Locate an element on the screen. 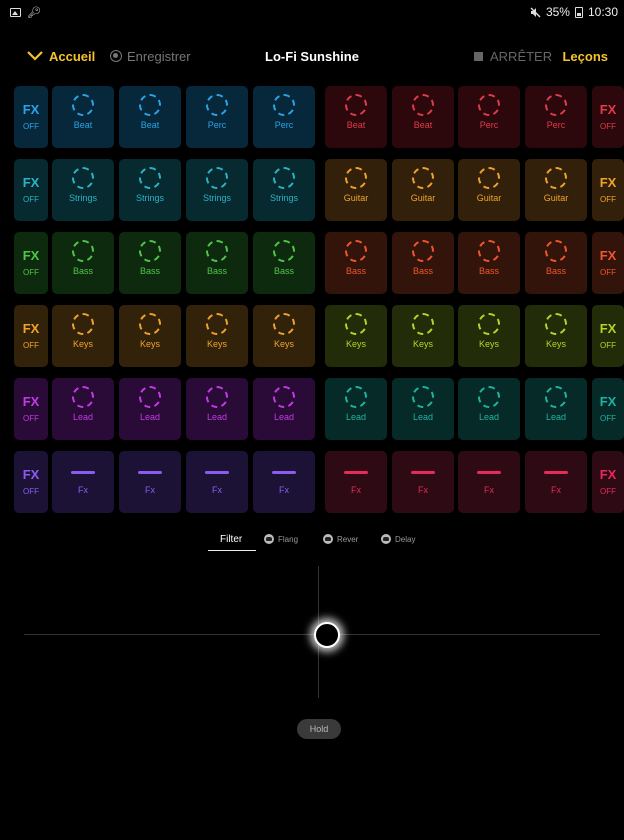  pad-left-row-1-col-2: Beat is located at coordinates (150, 117).